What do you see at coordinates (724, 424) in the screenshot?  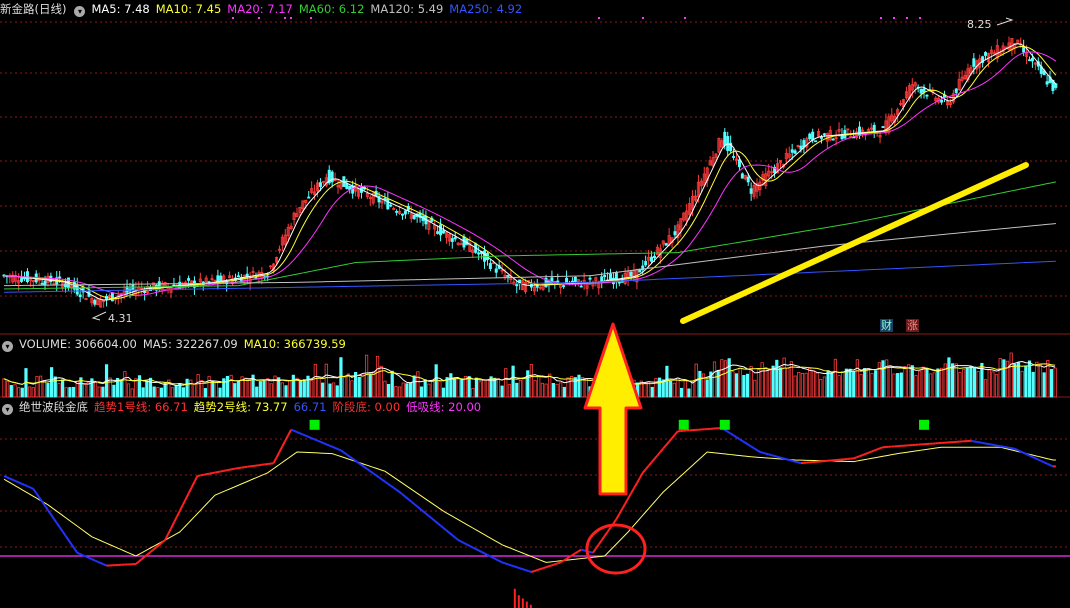 I see `signal-square` at bounding box center [724, 424].